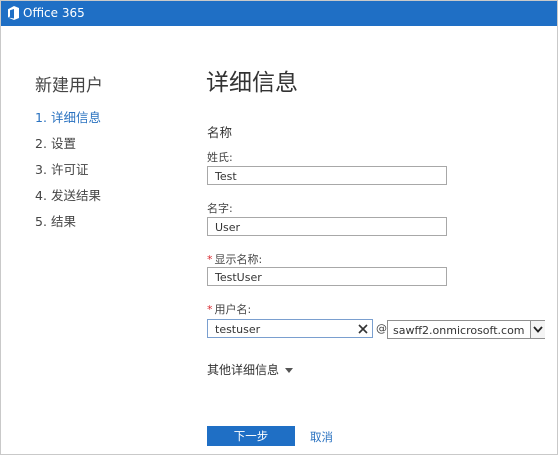 The image size is (558, 455). I want to click on top-bar: Office 365, so click(279, 13).